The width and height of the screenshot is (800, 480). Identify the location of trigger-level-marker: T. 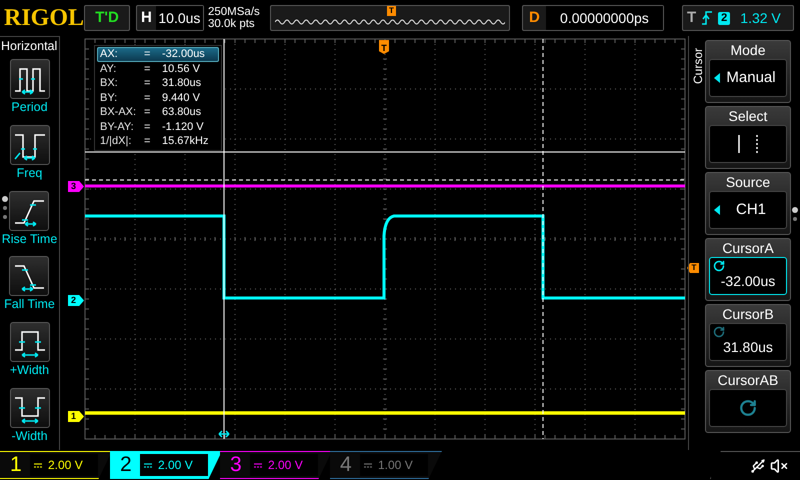
(693, 268).